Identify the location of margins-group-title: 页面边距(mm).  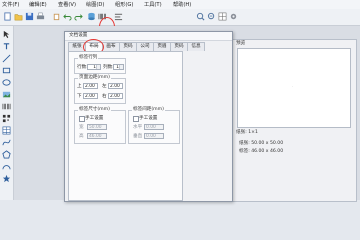
(94, 78).